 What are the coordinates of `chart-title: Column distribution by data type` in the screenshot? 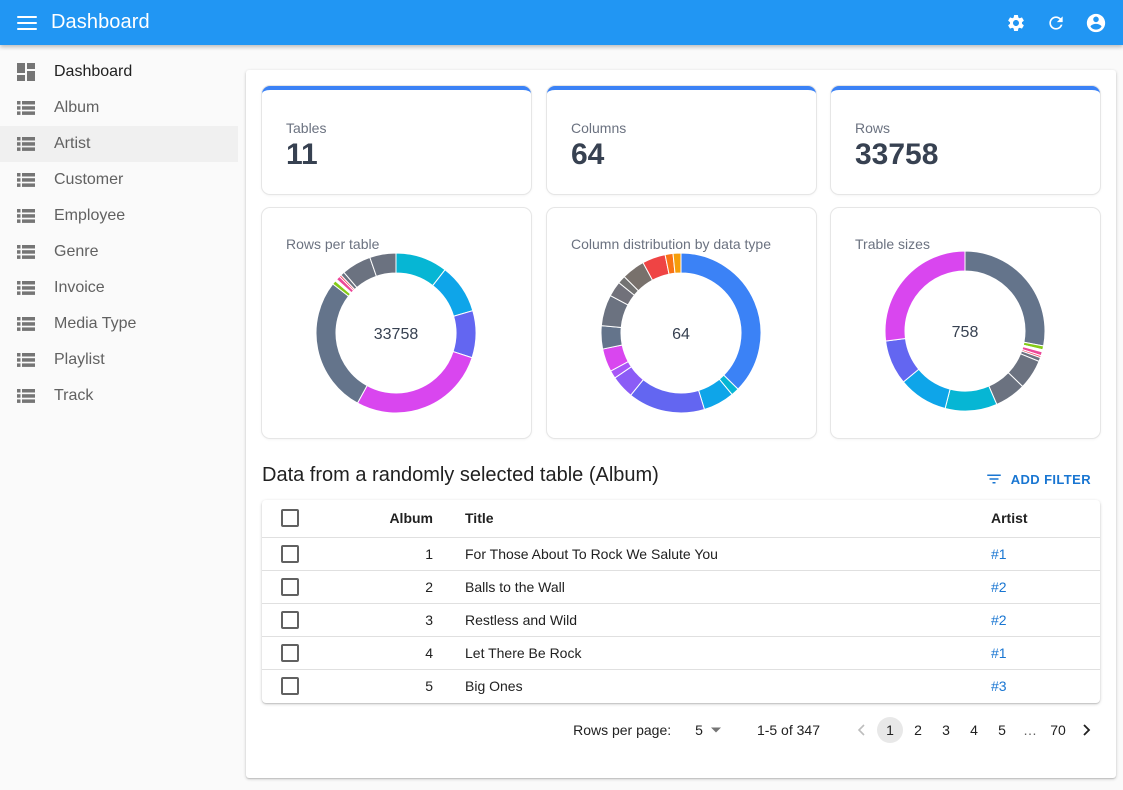 It's located at (671, 244).